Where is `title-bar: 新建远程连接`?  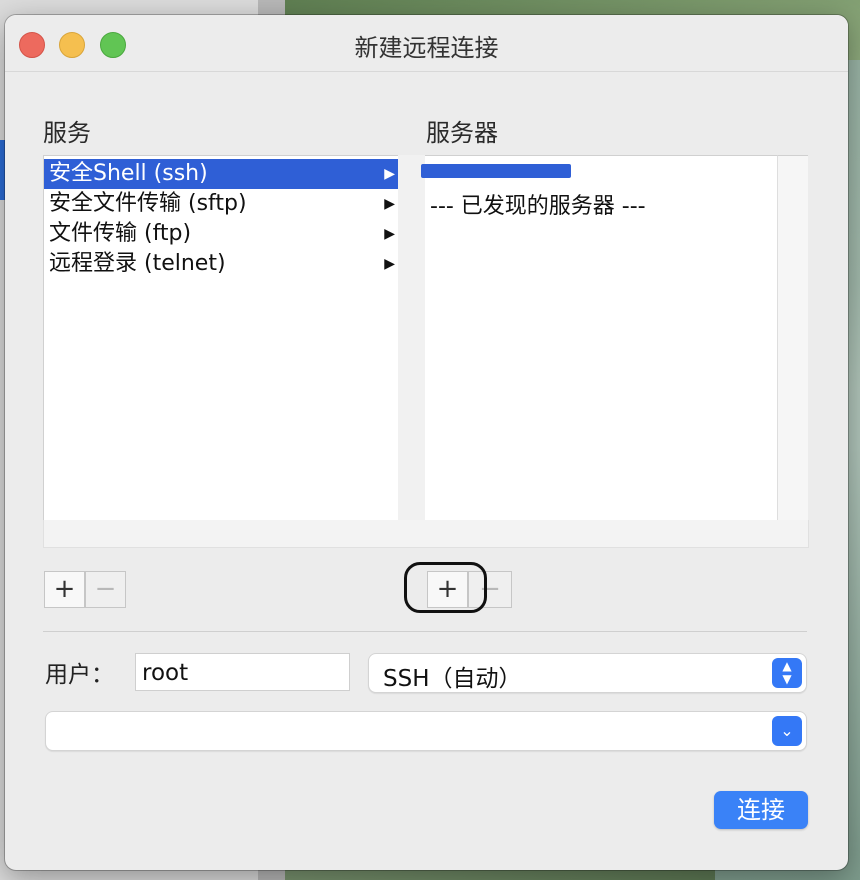 title-bar: 新建远程连接 is located at coordinates (426, 43).